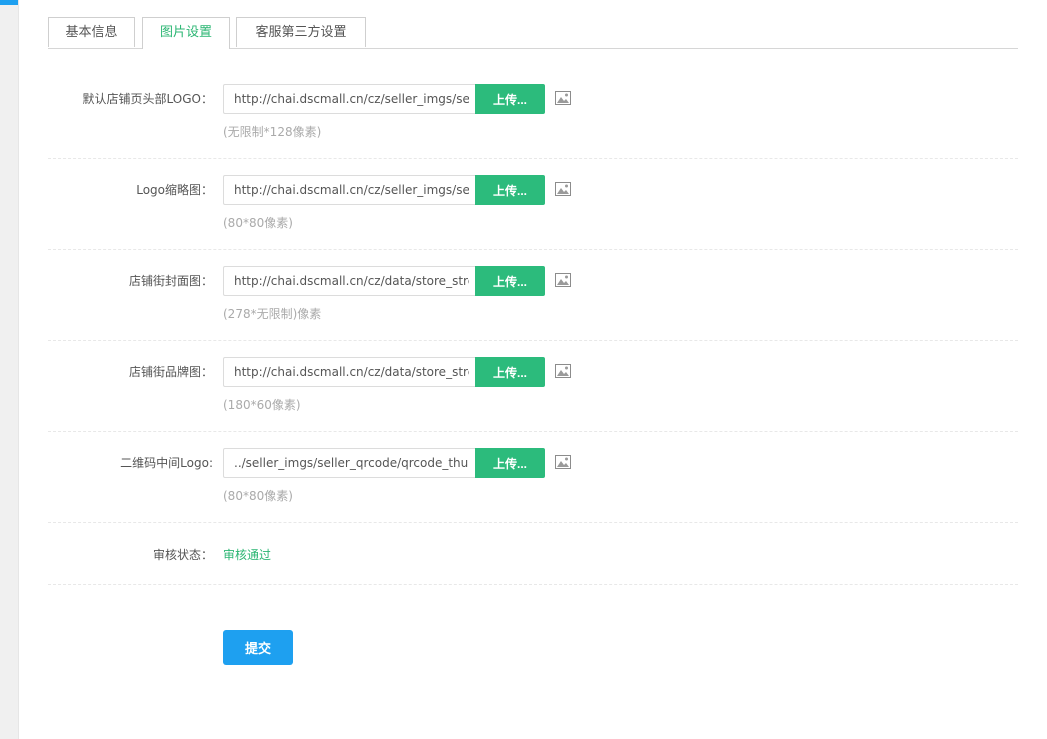 This screenshot has width=1047, height=739. What do you see at coordinates (170, 372) in the screenshot?
I see `field-label: 店铺街品牌图：` at bounding box center [170, 372].